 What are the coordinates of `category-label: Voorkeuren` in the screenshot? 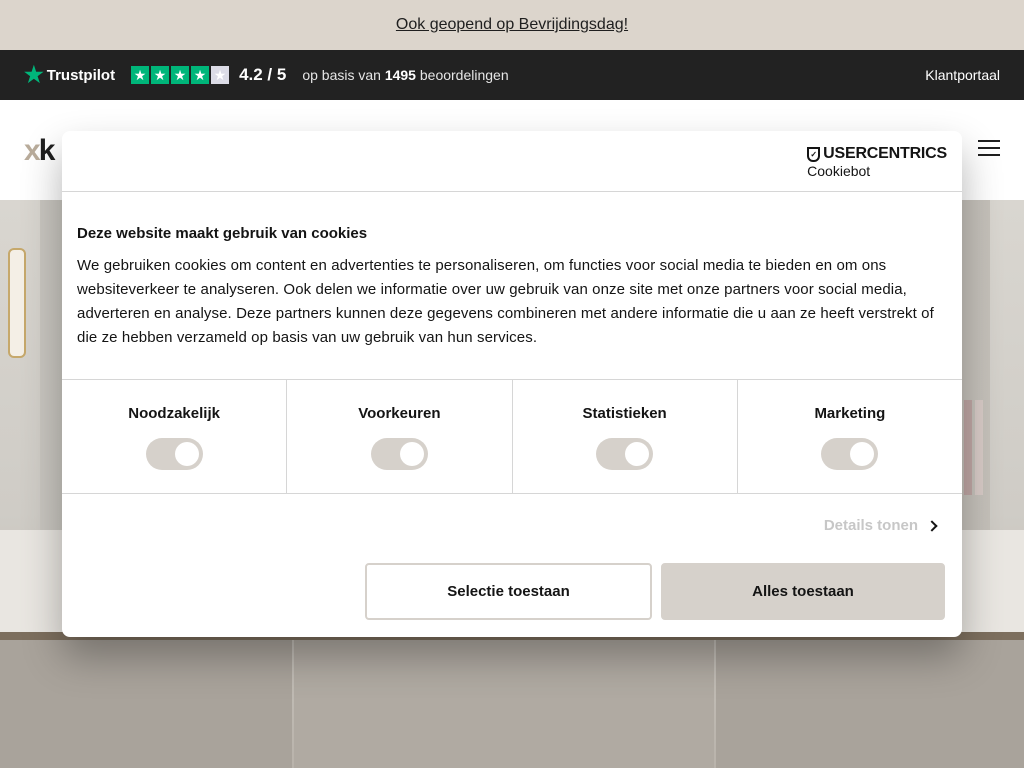 It's located at (399, 413).